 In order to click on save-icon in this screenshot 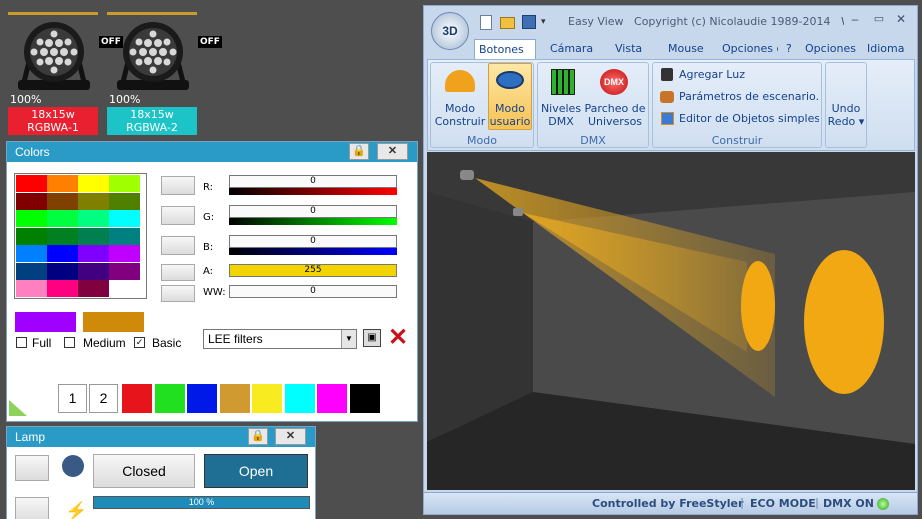, I will do `click(529, 22)`.